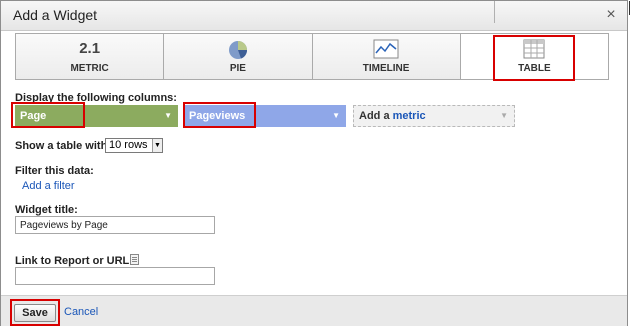 The image size is (630, 326). Describe the element at coordinates (96, 98) in the screenshot. I see `columns-label: Display the following columns:` at that location.